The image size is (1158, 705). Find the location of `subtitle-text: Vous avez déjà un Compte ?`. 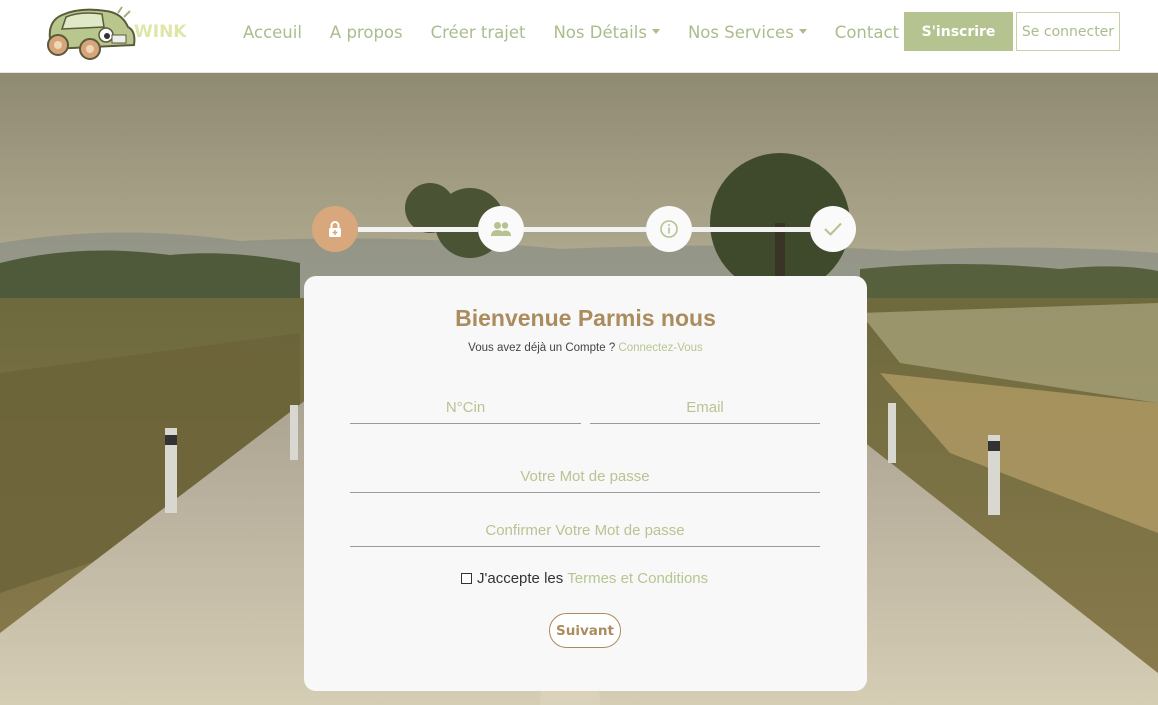

subtitle-text: Vous avez déjà un Compte ? is located at coordinates (542, 348).